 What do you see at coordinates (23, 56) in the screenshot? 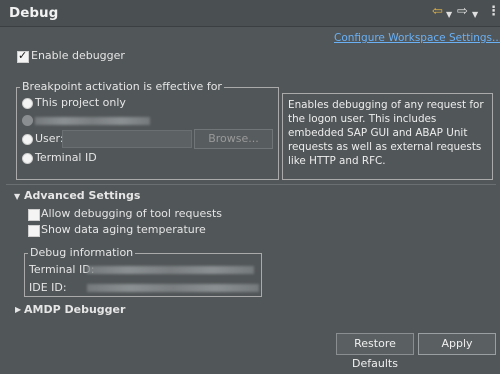
I see `enable-debugger-checkbox: ✓` at bounding box center [23, 56].